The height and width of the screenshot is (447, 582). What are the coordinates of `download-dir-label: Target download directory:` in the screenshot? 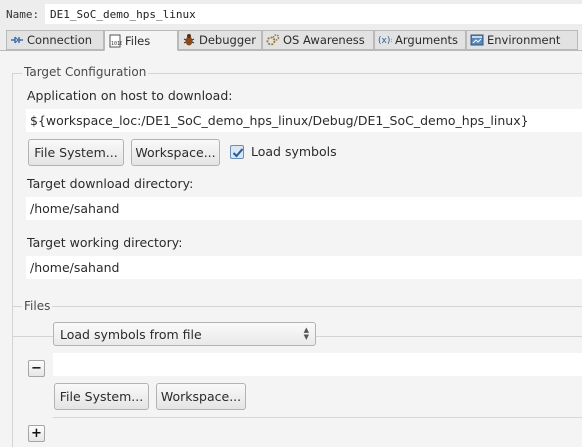 It's located at (110, 183).